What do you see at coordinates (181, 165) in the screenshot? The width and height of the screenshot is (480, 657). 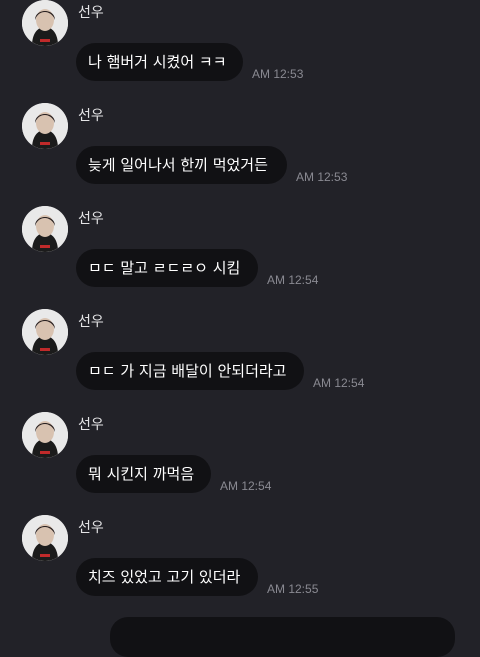 I see `message-bubble: 늦게 일어나서 한끼 먹었거든` at bounding box center [181, 165].